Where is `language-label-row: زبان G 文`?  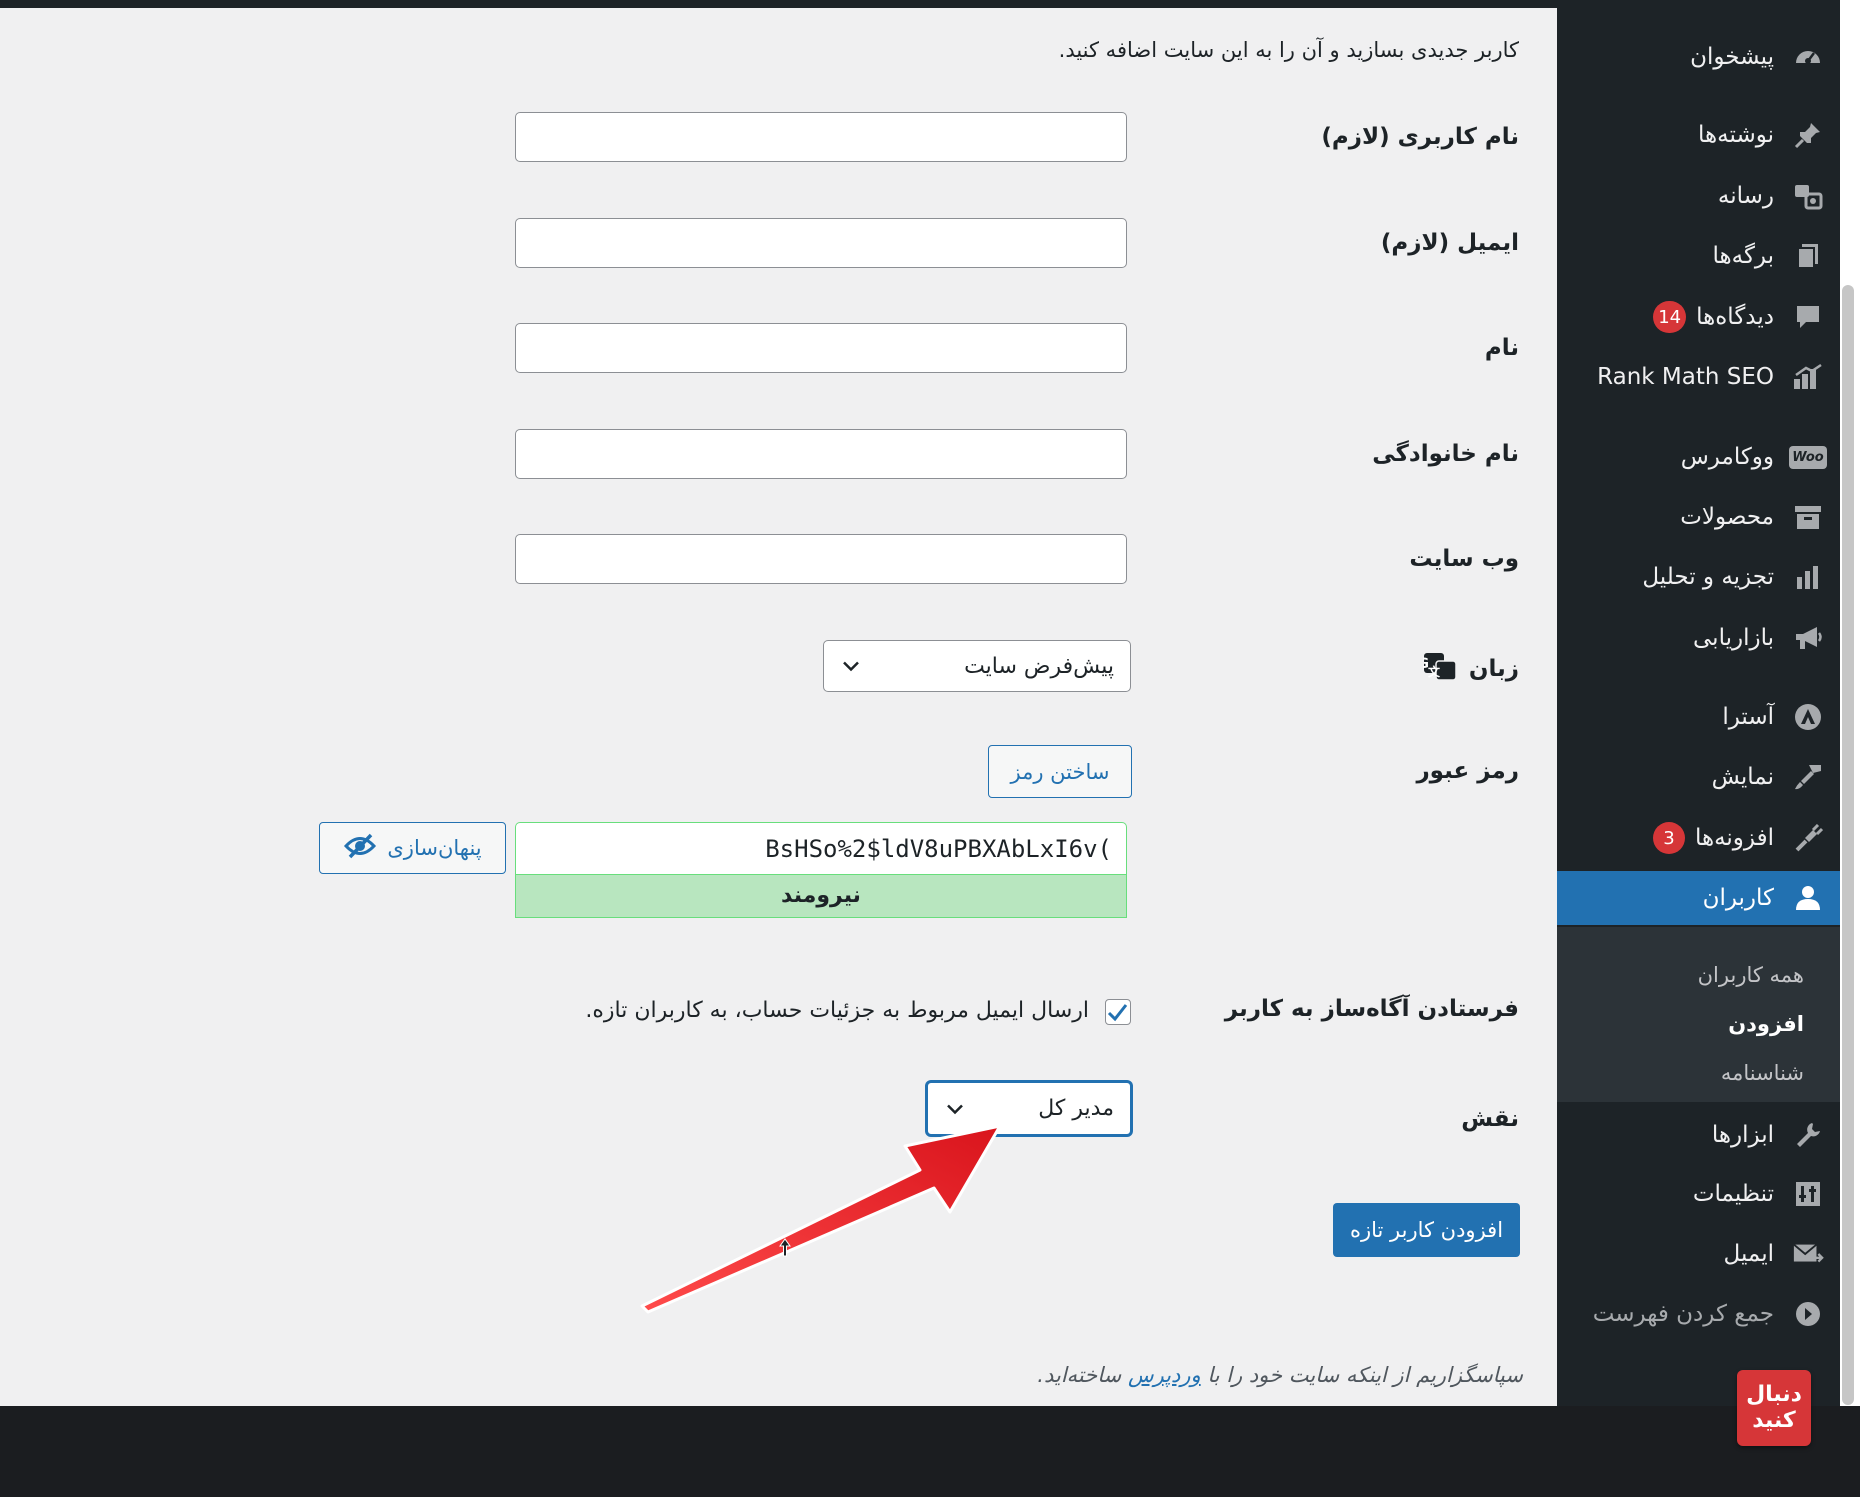
language-label-row: زبان G 文 is located at coordinates (1468, 669).